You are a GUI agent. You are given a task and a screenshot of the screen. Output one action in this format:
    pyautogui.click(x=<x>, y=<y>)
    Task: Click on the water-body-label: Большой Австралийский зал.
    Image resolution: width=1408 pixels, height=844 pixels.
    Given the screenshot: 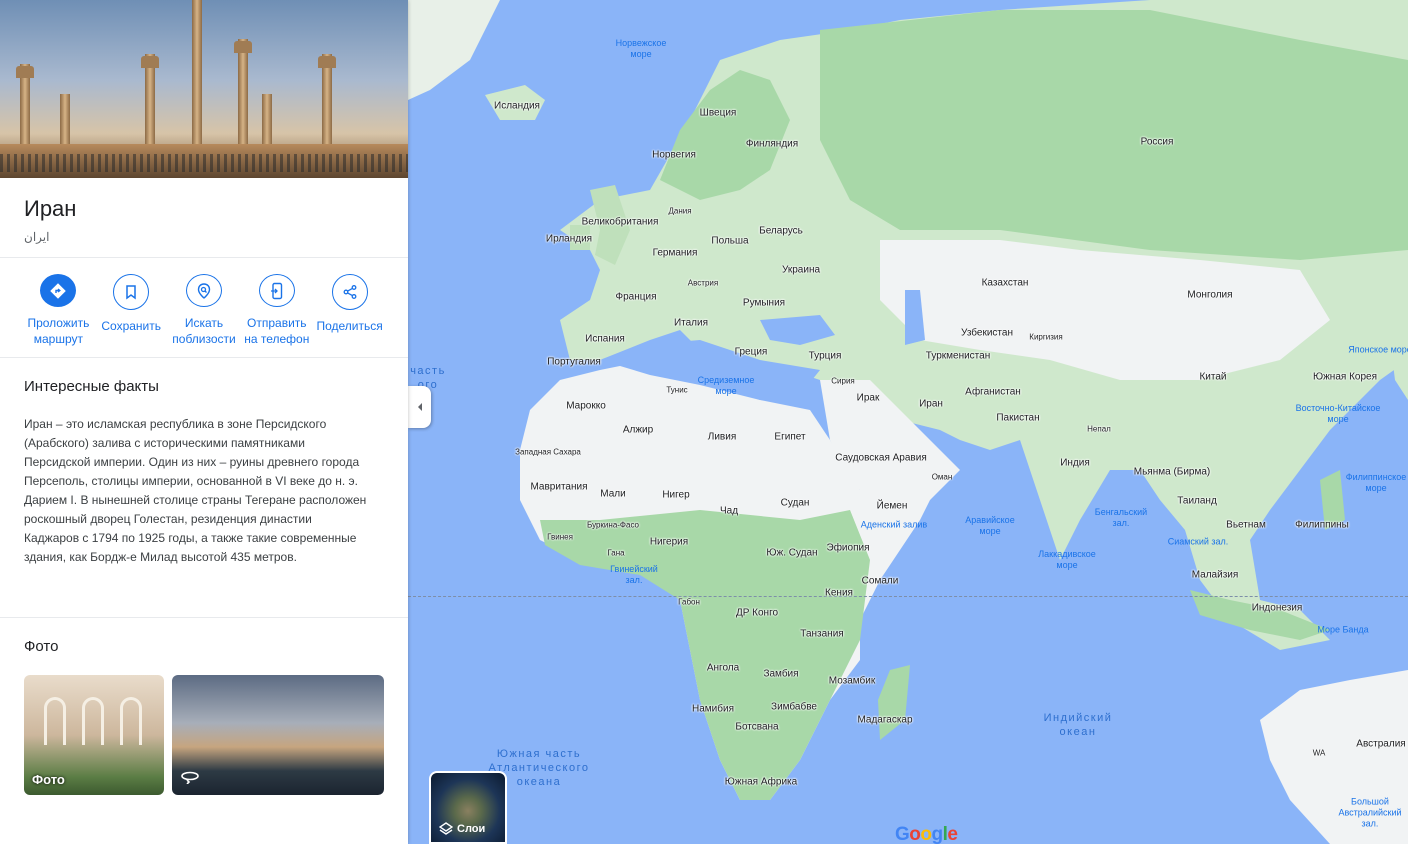 What is the action you would take?
    pyautogui.click(x=1369, y=813)
    